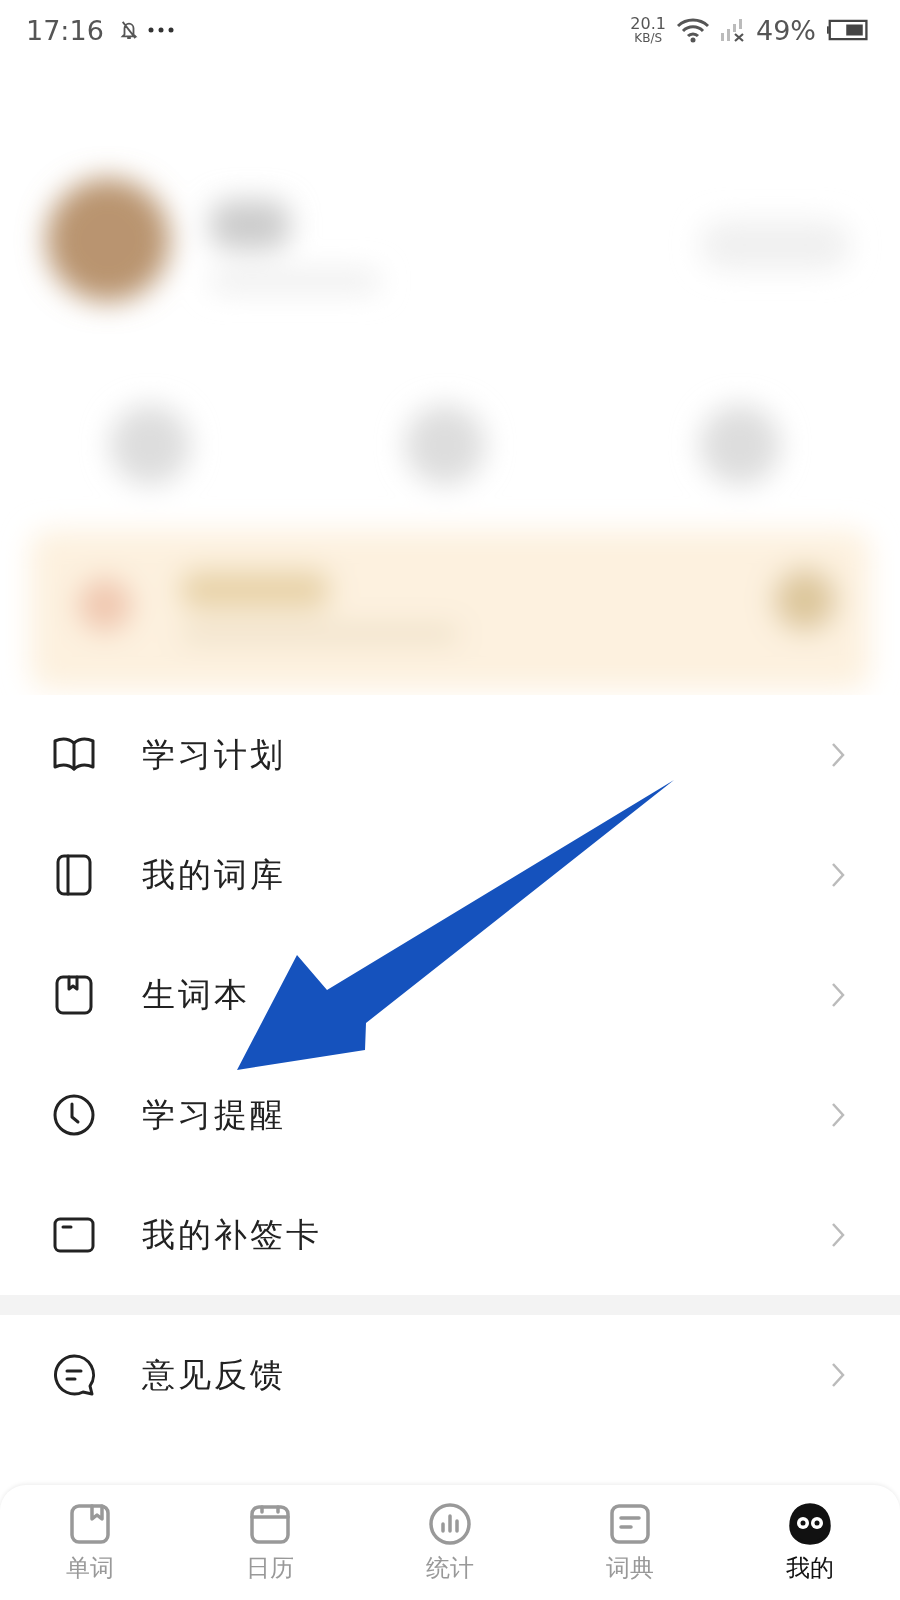 The height and width of the screenshot is (1600, 900). I want to click on signal-icon, so click(733, 30).